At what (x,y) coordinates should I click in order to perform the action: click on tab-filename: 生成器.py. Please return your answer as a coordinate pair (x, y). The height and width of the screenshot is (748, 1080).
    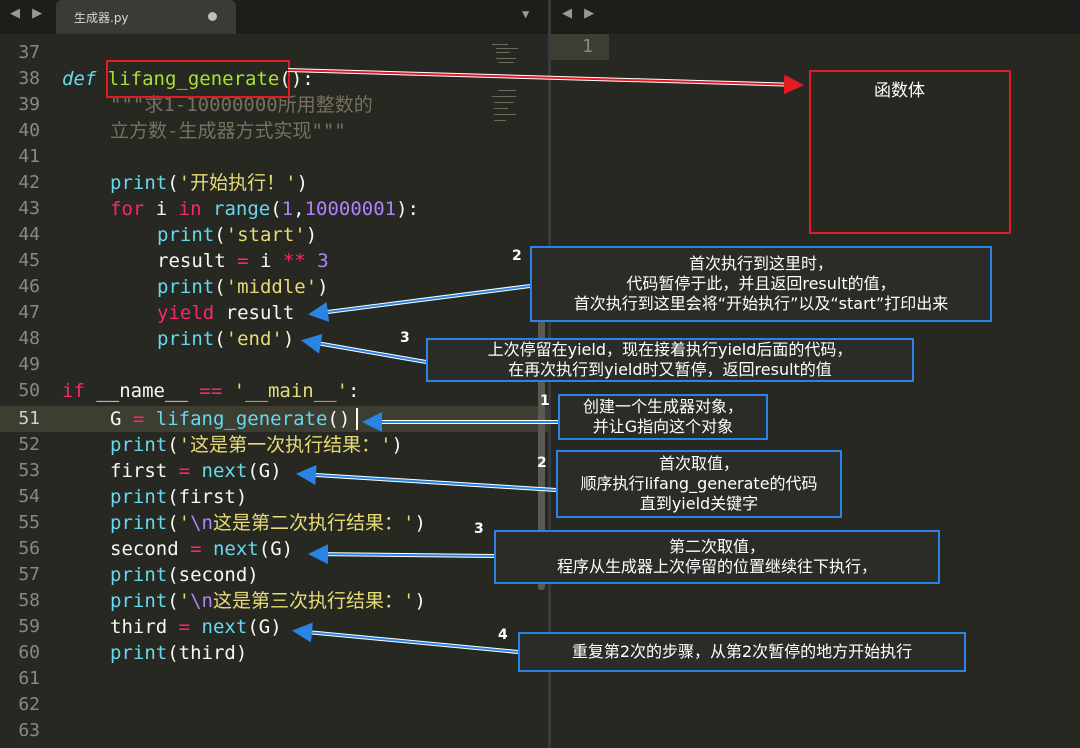
    Looking at the image, I should click on (101, 18).